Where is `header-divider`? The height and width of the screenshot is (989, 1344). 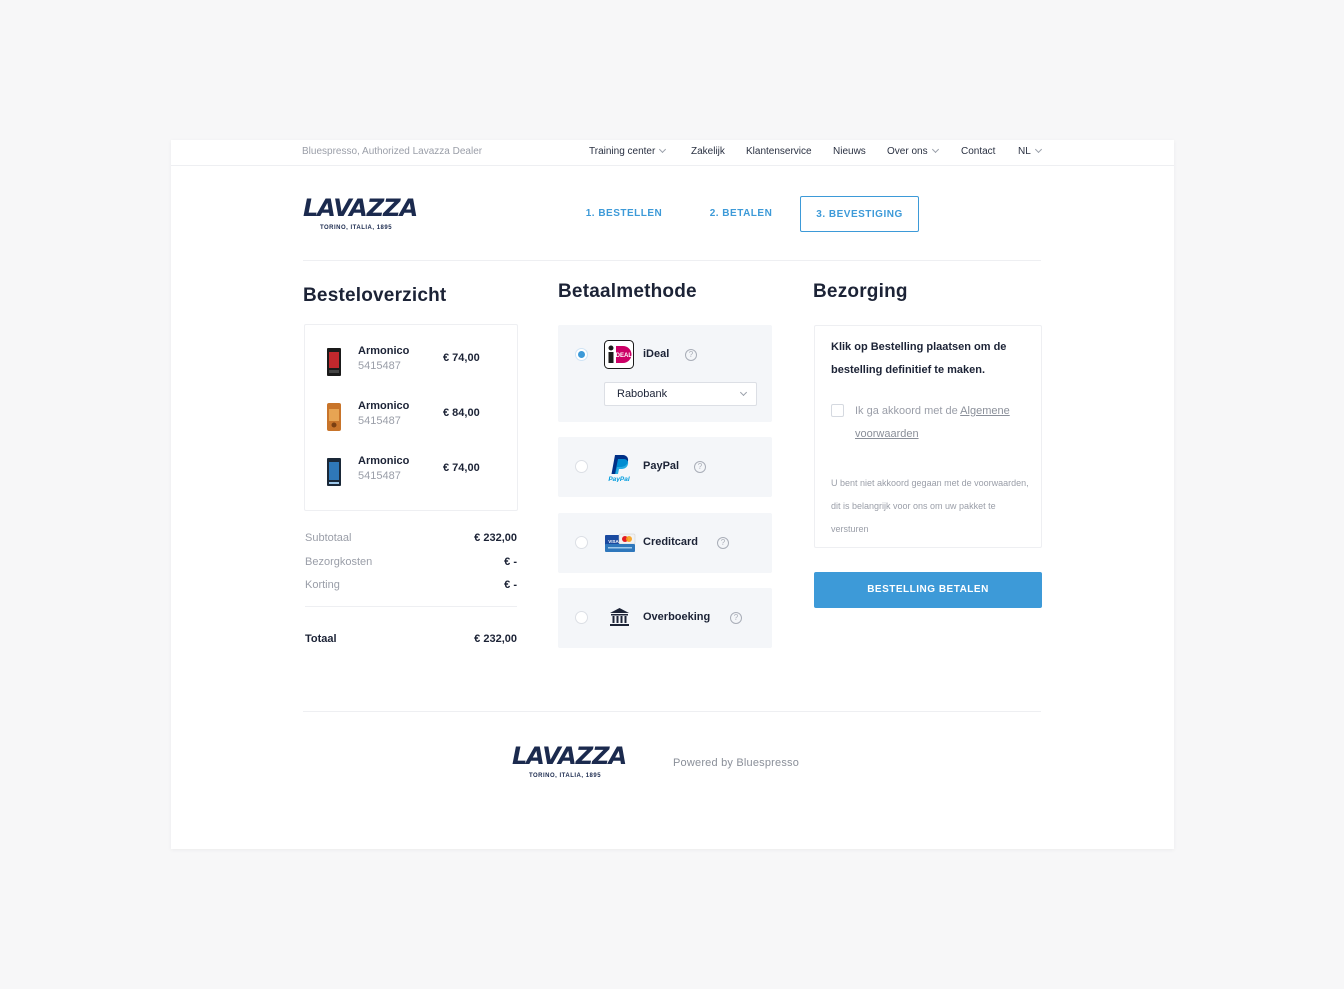 header-divider is located at coordinates (672, 260).